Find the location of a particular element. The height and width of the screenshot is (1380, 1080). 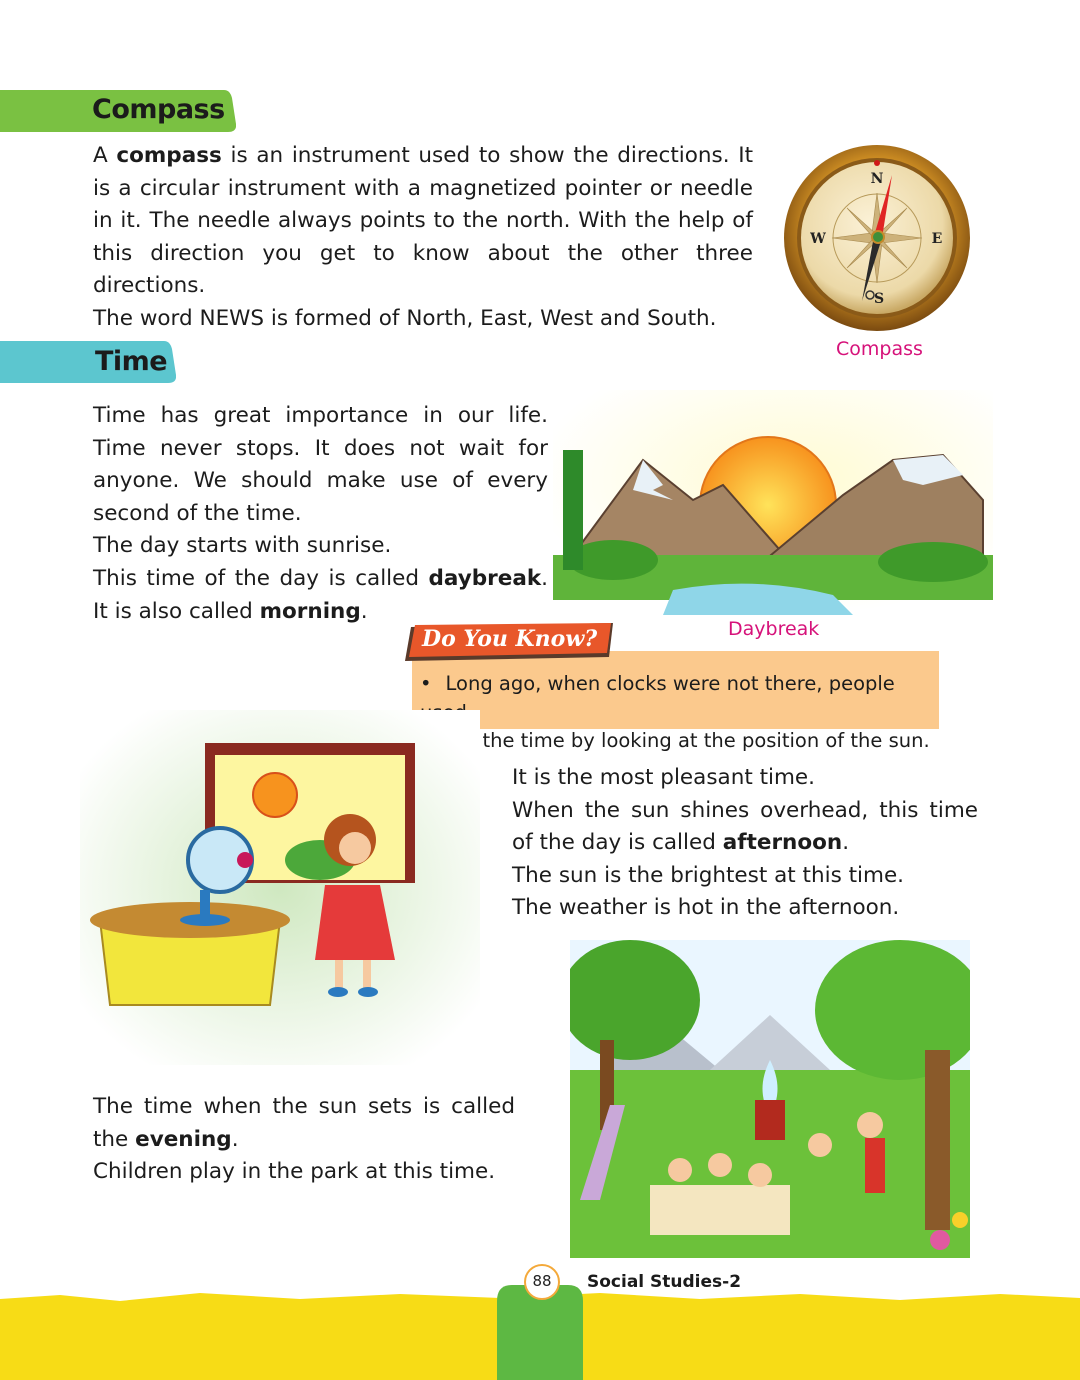

compass-east-label: E is located at coordinates (937, 239).